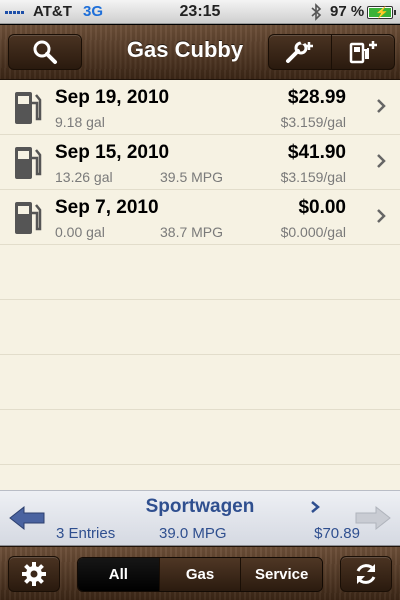 The width and height of the screenshot is (400, 600). Describe the element at coordinates (107, 207) in the screenshot. I see `entry-date: Sep 7, 2010` at that location.